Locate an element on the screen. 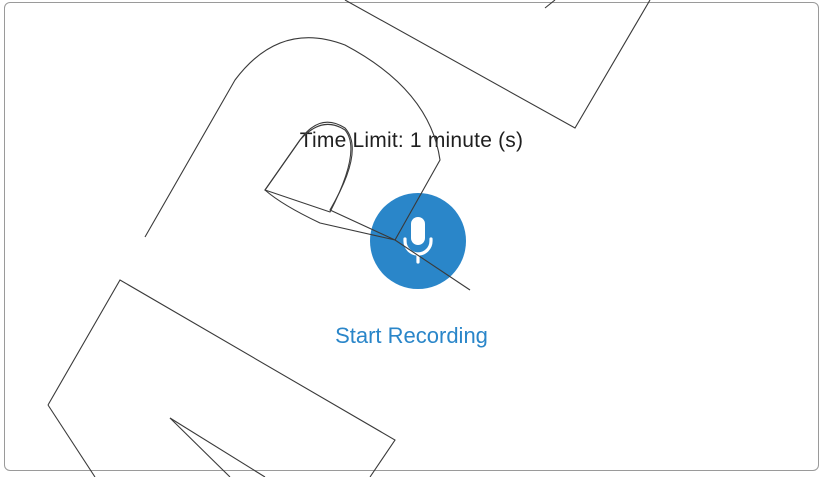 The width and height of the screenshot is (825, 477). start-recording-link: Start Recording is located at coordinates (411, 336).